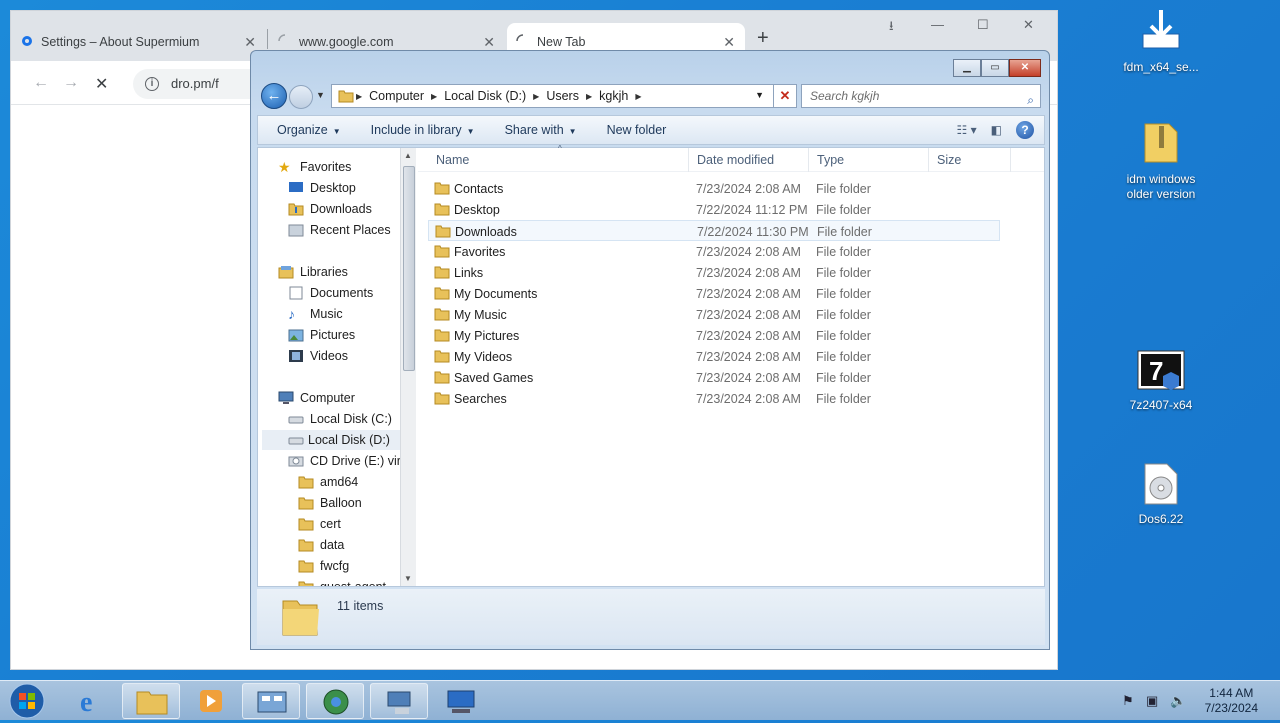 This screenshot has height=723, width=1280. I want to click on nav-drive-d: Local Disk (D:), so click(332, 440).